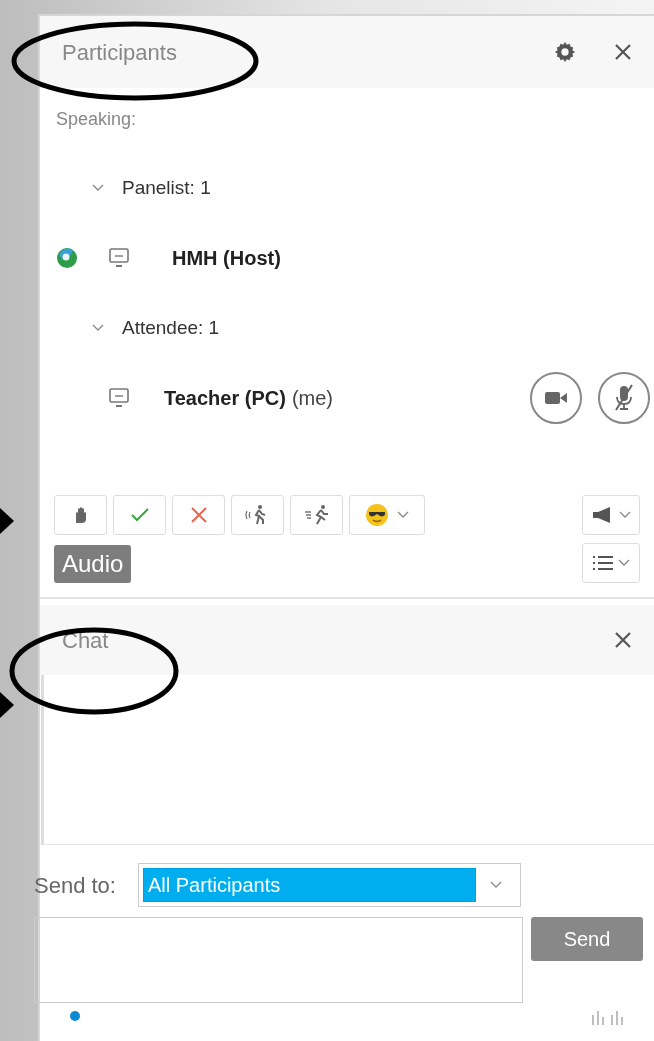 This screenshot has height=1041, width=654. I want to click on running-person-icon, so click(316, 515).